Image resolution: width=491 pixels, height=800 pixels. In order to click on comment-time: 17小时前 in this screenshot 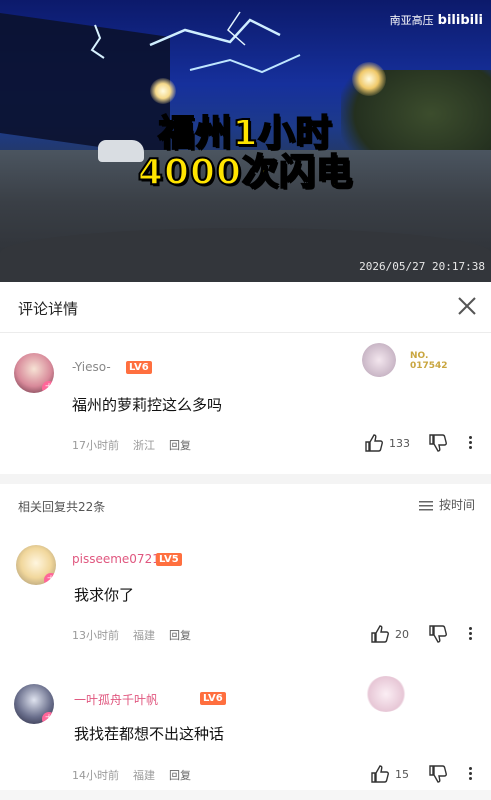, I will do `click(95, 445)`.